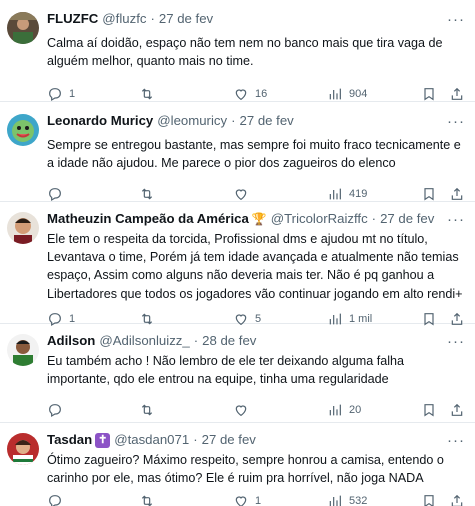 The height and width of the screenshot is (506, 475). Describe the element at coordinates (259, 219) in the screenshot. I see `trophy-icon: 🏆` at that location.